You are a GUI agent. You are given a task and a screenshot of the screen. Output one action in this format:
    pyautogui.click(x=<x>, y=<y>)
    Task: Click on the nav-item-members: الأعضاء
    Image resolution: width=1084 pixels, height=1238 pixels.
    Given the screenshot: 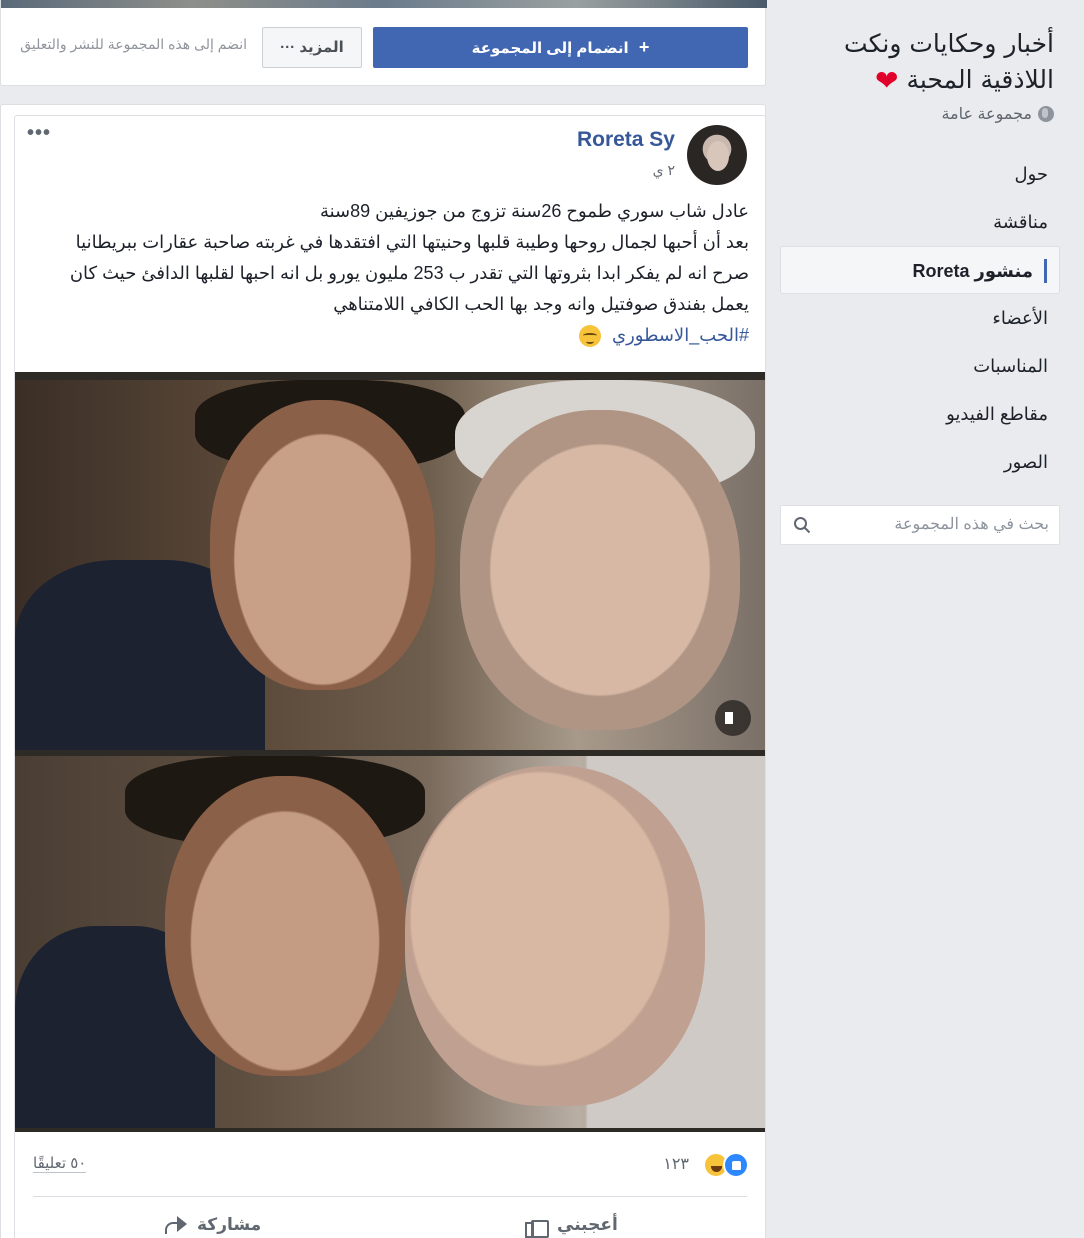 What is the action you would take?
    pyautogui.click(x=920, y=318)
    